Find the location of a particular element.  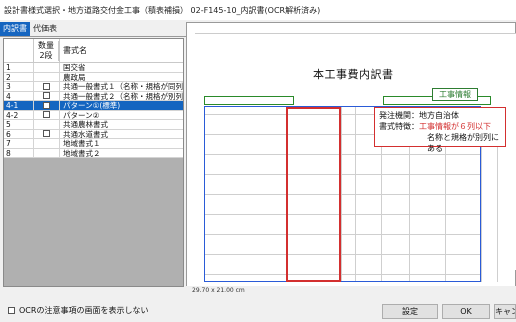

qty-header-line2: 2段 is located at coordinates (46, 56).